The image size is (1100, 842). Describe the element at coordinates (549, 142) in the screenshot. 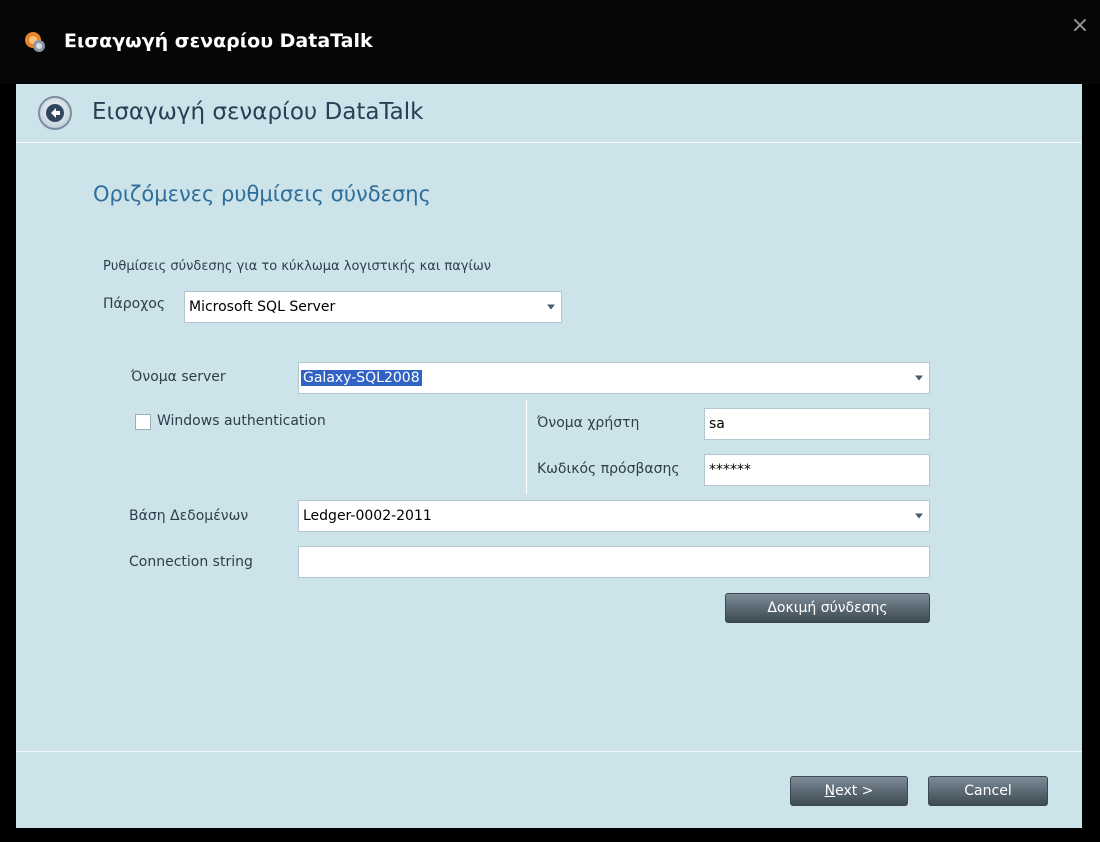

I see `header-divider` at that location.